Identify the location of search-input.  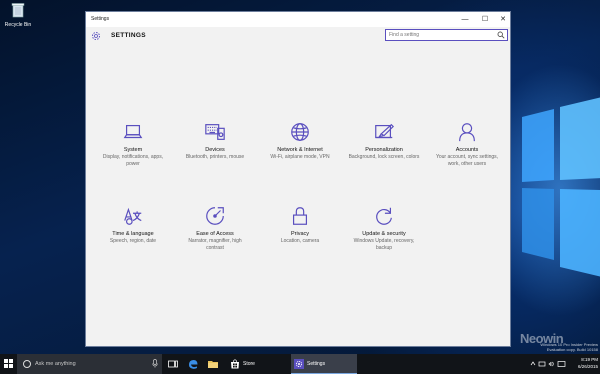
(437, 35).